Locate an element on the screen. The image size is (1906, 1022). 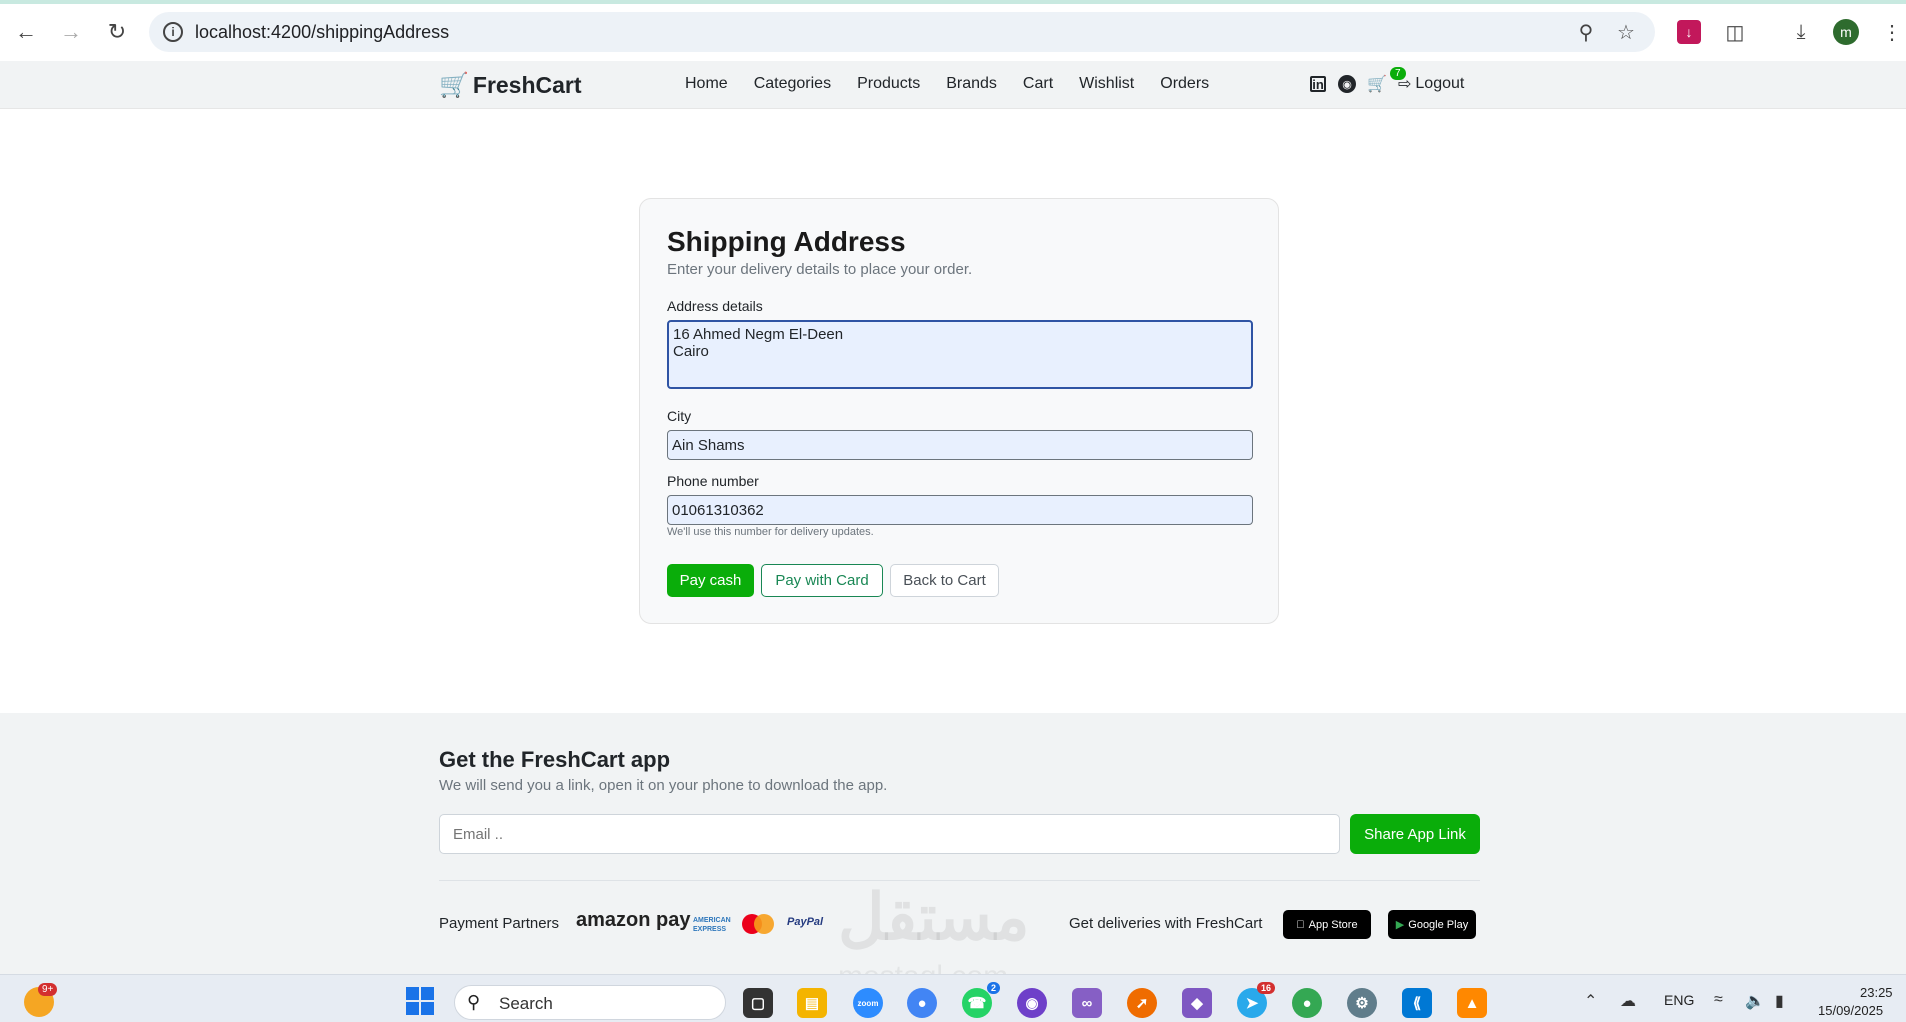
nav-link-products: Products is located at coordinates (888, 84).